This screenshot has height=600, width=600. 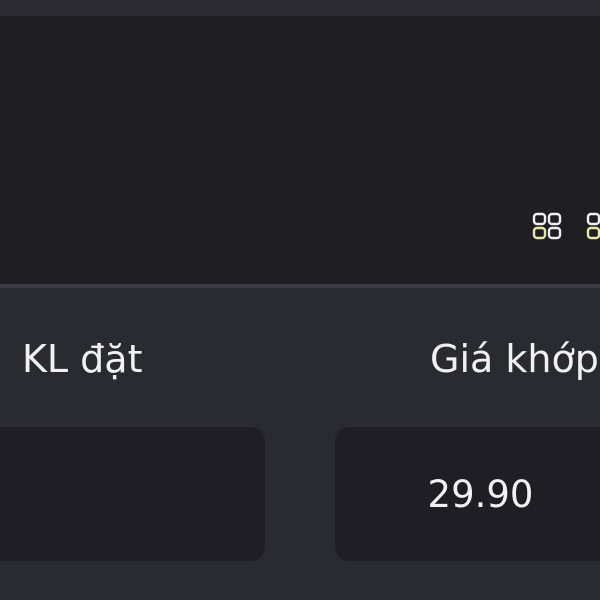 I want to click on match-price-field: 29.90, so click(x=467, y=494).